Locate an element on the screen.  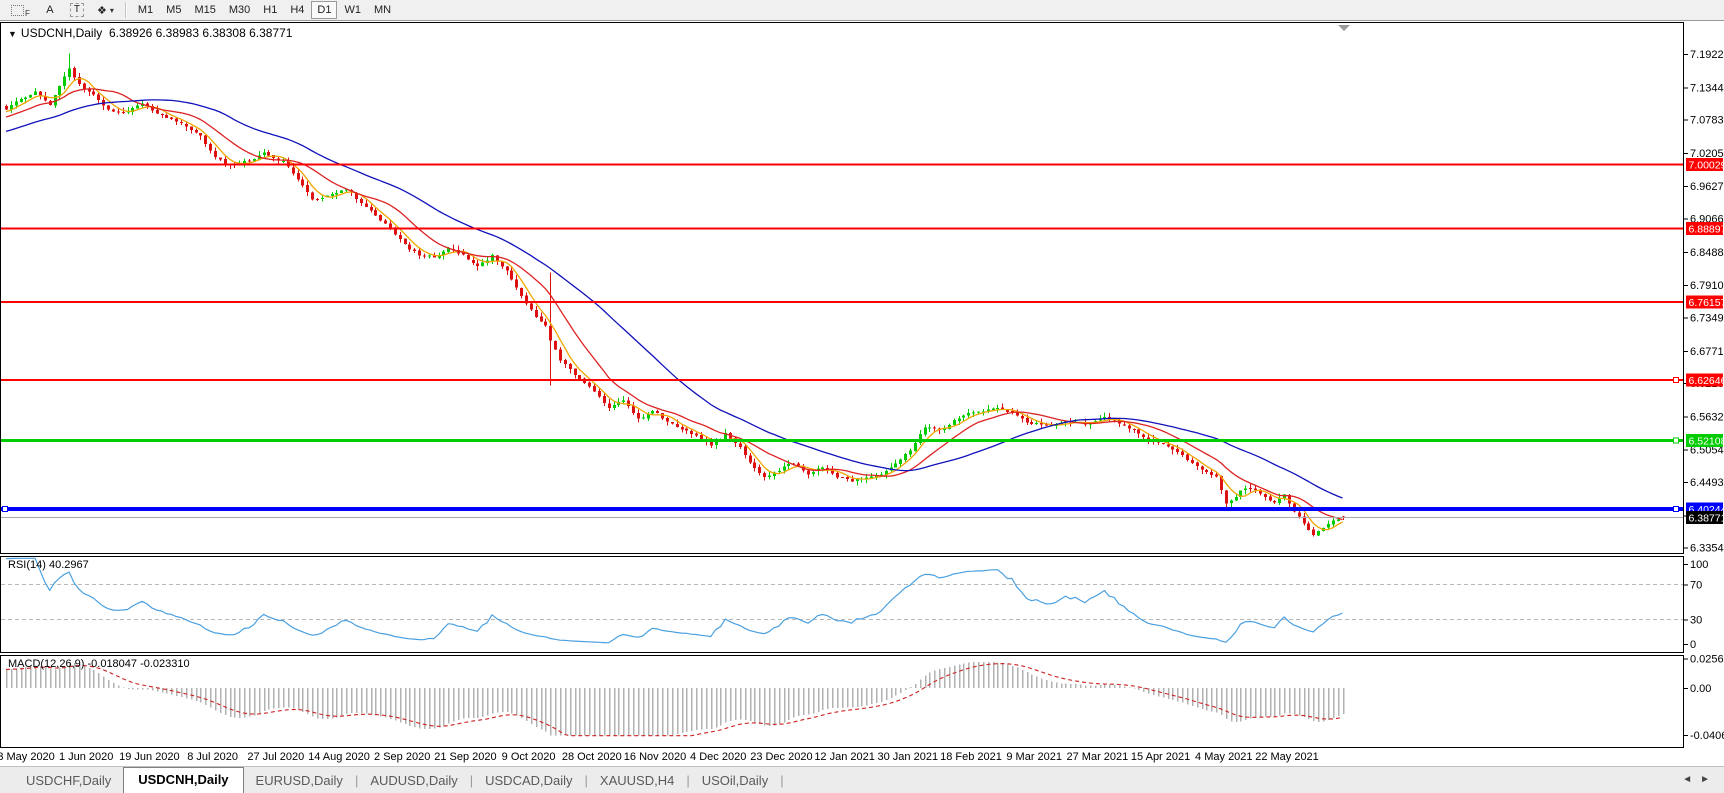
price-label-text: 6.62646 is located at coordinates (1706, 381).